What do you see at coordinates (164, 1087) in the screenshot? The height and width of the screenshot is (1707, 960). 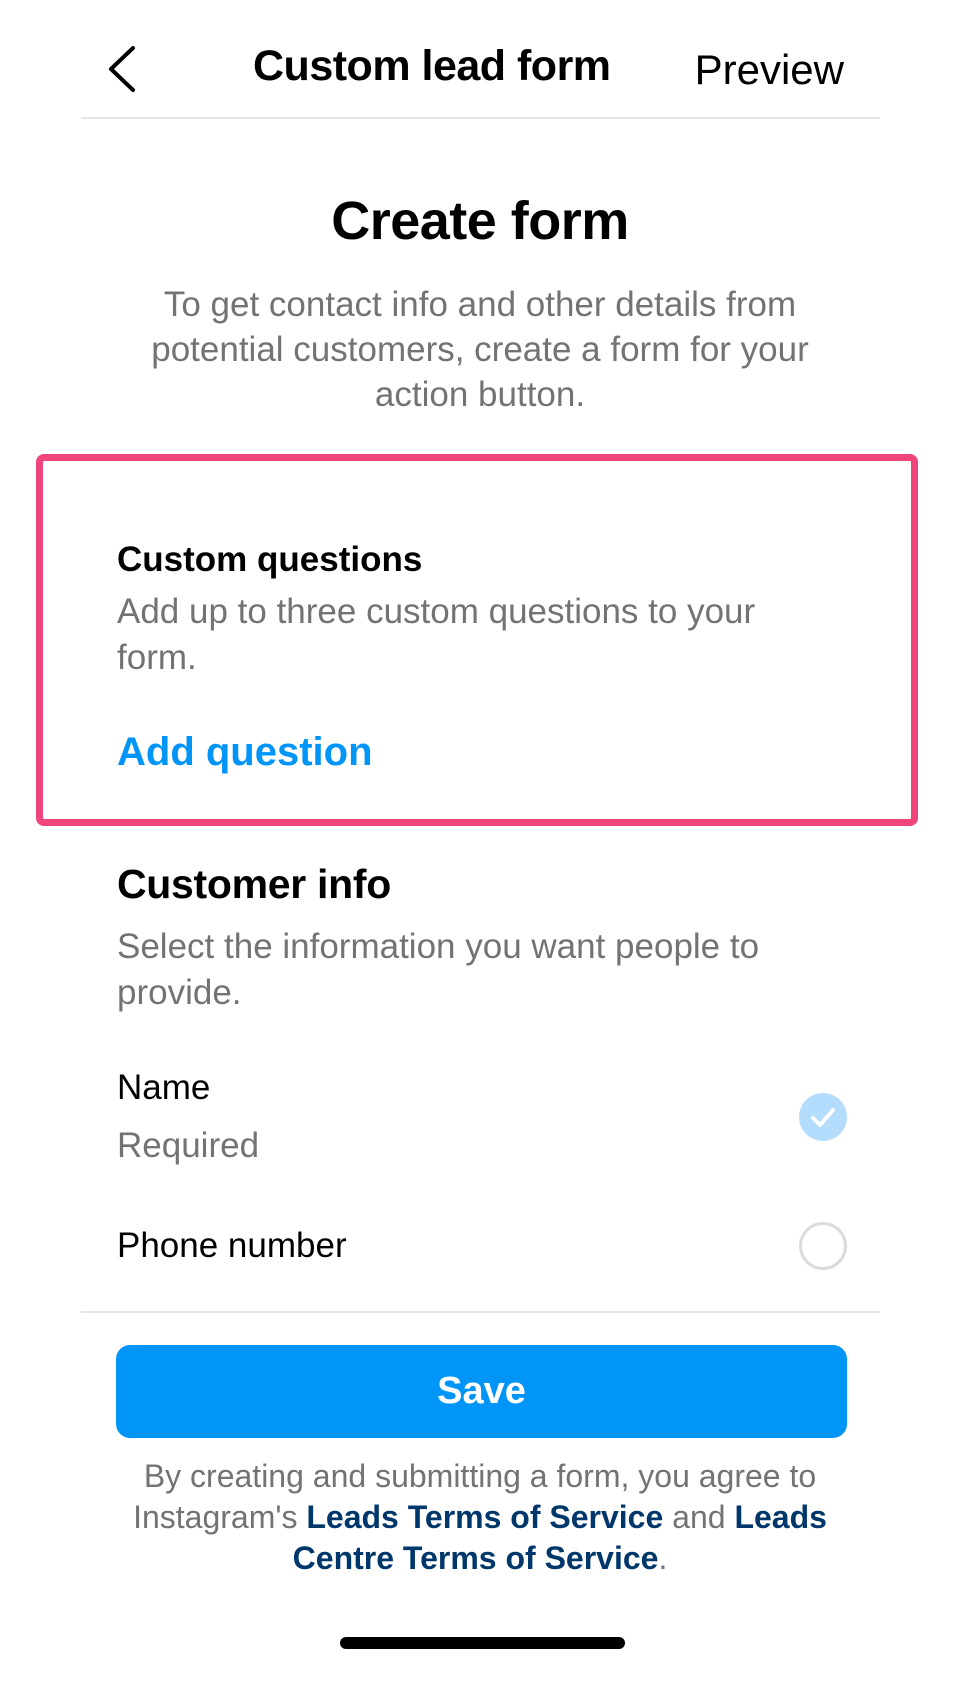 I see `option-name-label: Name` at bounding box center [164, 1087].